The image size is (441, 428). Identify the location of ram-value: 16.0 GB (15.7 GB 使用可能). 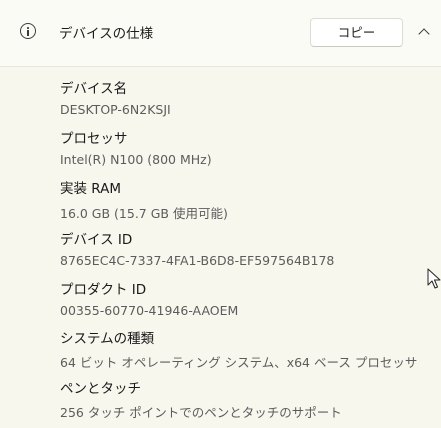
(144, 213).